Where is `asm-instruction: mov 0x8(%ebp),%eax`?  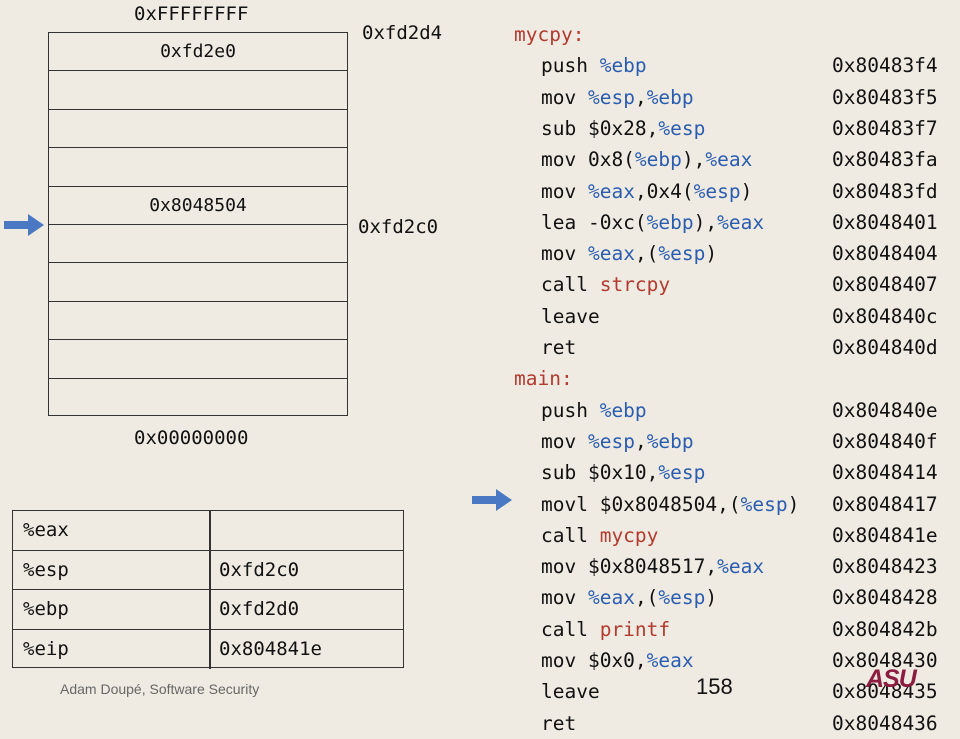 asm-instruction: mov 0x8(%ebp),%eax is located at coordinates (646, 160).